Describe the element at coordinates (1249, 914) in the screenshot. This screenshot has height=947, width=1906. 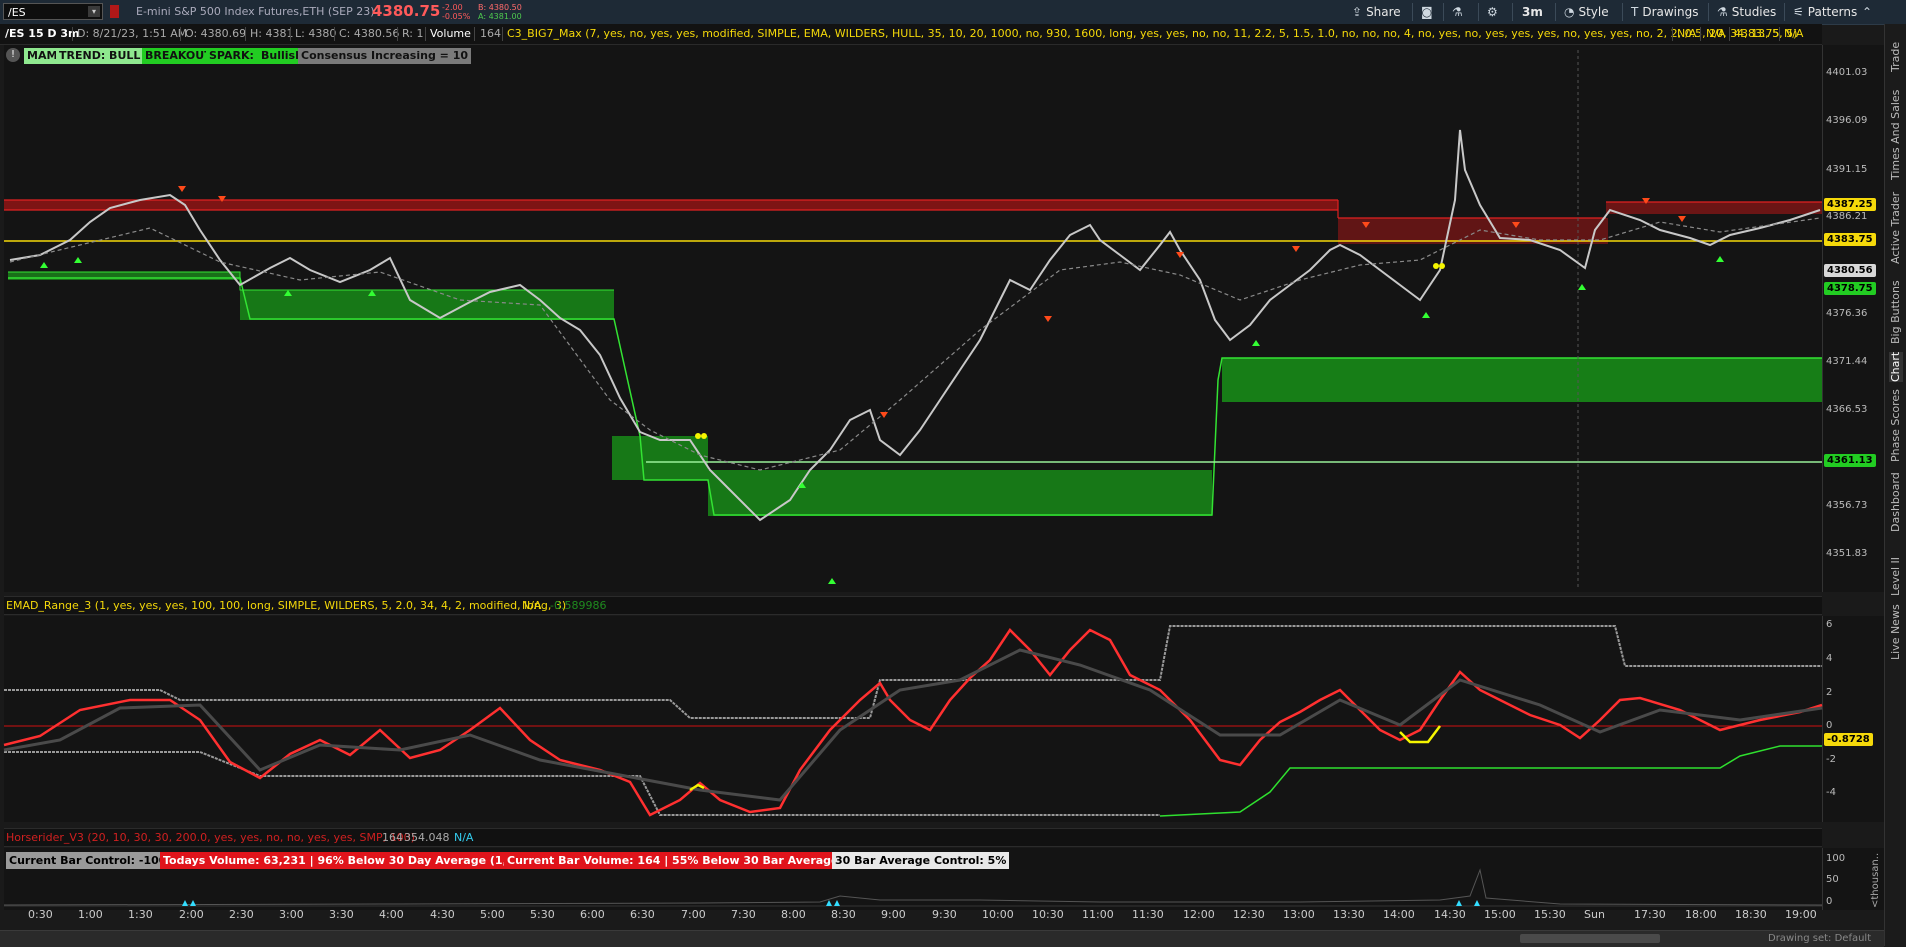
I see `time-axis-label: 12:30` at that location.